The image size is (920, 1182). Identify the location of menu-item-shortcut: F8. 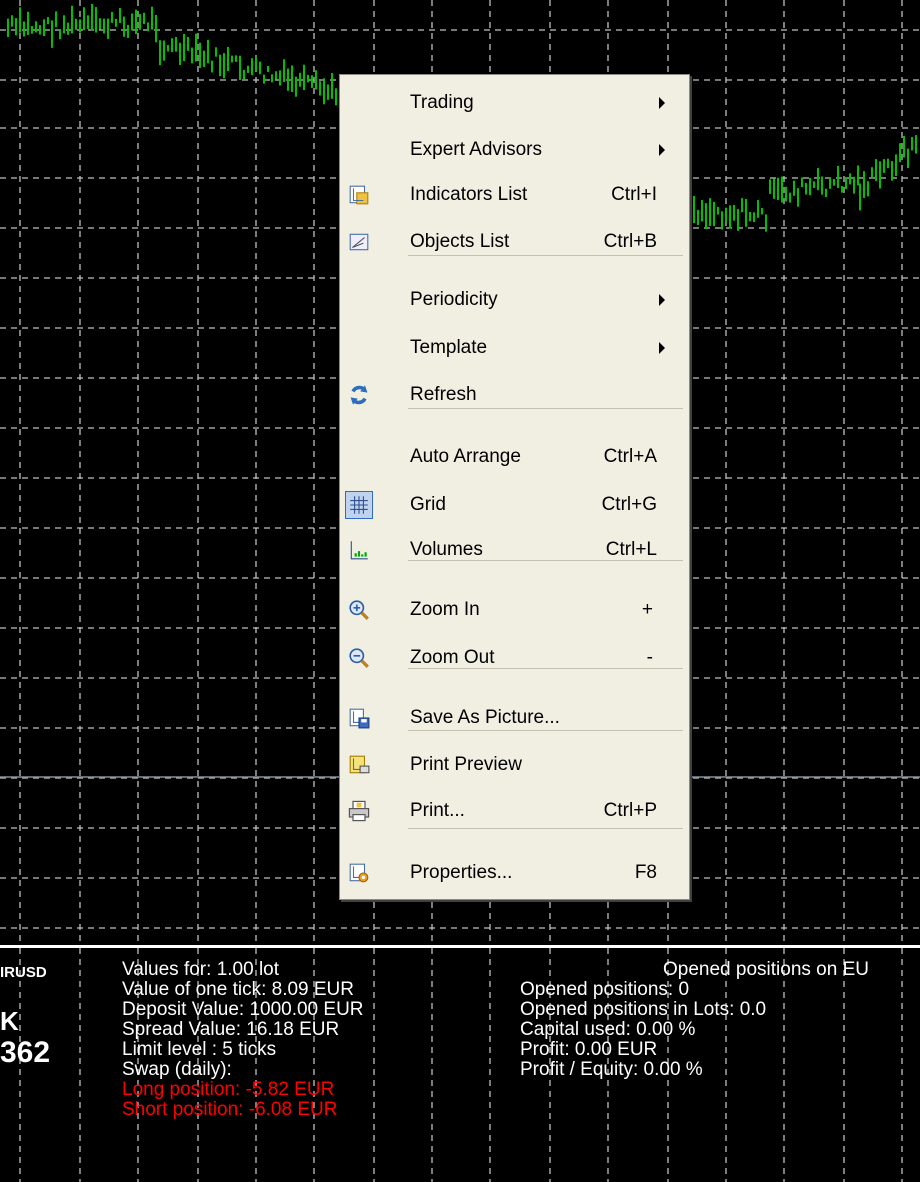
(645, 872).